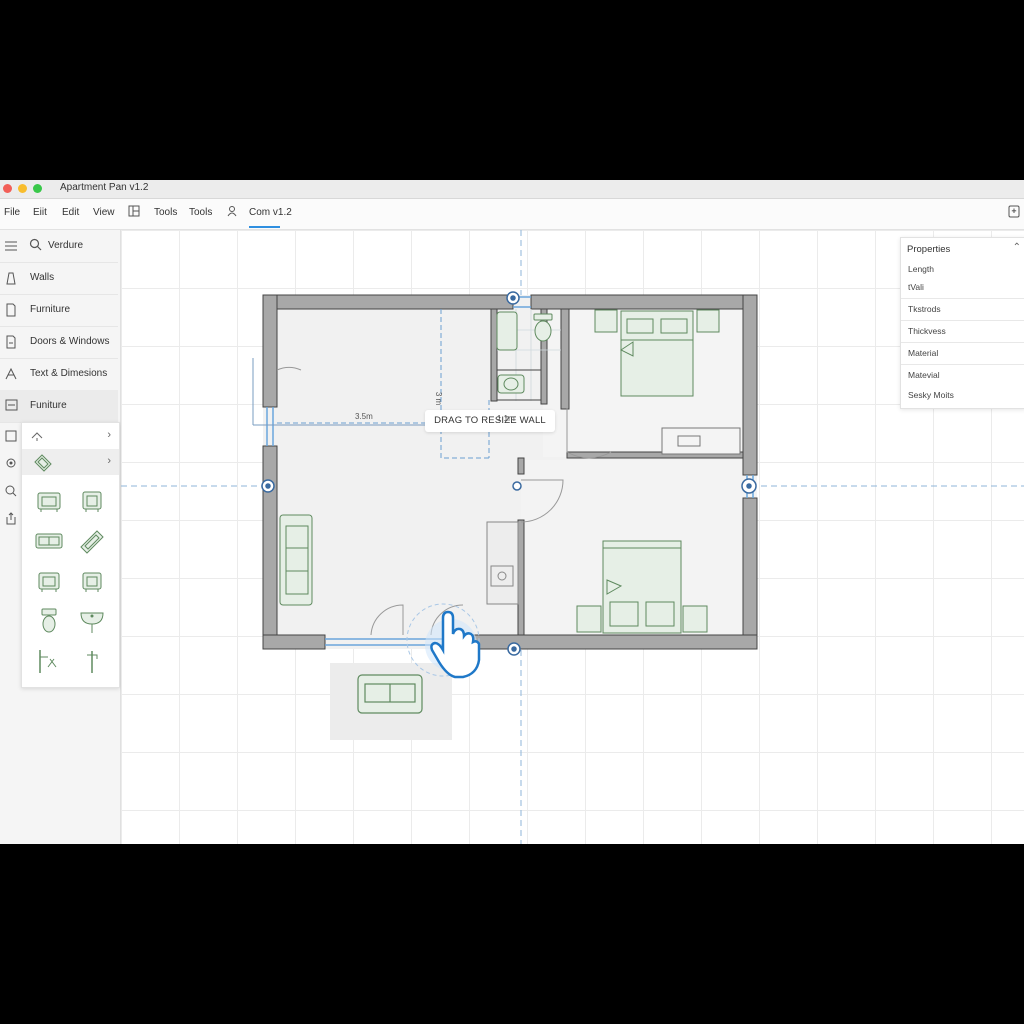 This screenshot has width=1024, height=1024. What do you see at coordinates (70, 462) in the screenshot?
I see `palette-category-row-selected: ›` at bounding box center [70, 462].